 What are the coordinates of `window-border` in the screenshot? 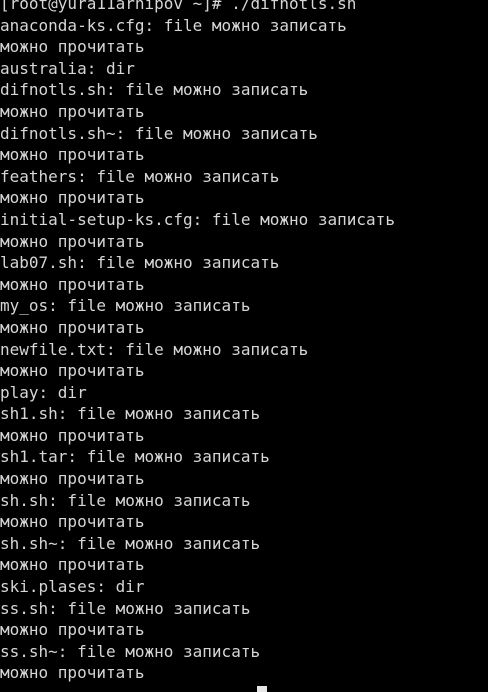 It's located at (492, 346).